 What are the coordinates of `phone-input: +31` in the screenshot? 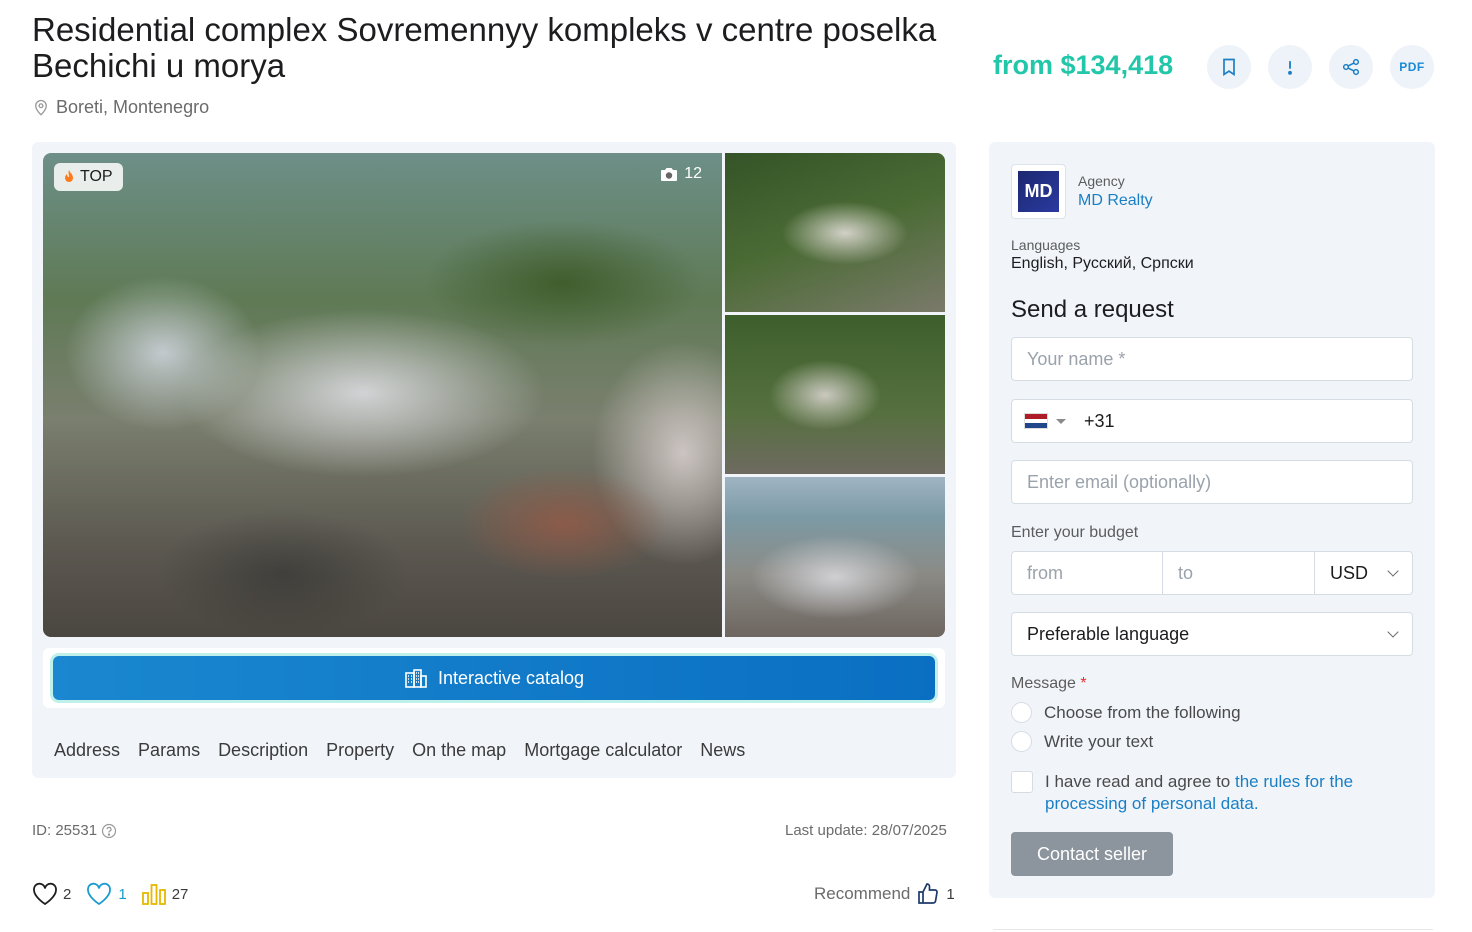 It's located at (1212, 421).